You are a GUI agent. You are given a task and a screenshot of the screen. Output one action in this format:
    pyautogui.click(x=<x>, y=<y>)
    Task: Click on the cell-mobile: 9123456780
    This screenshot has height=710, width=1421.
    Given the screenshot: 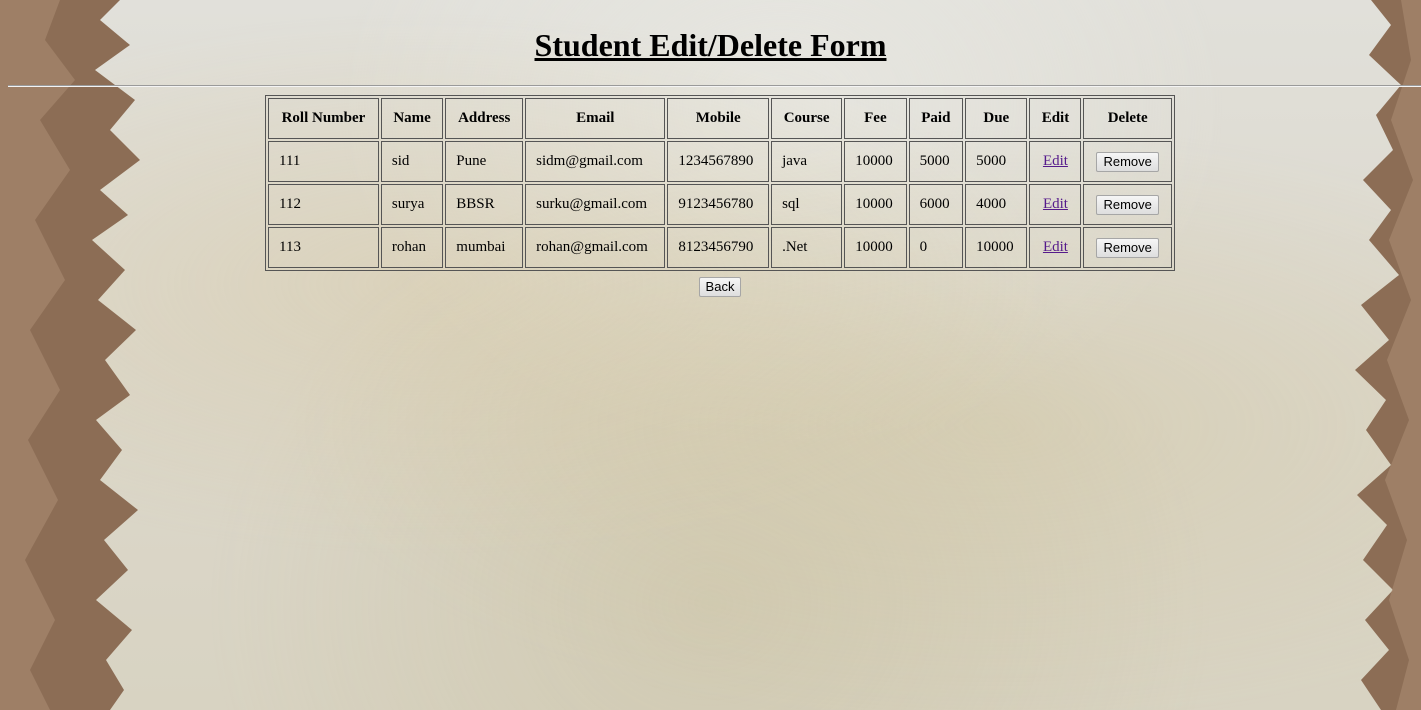 What is the action you would take?
    pyautogui.click(x=718, y=204)
    